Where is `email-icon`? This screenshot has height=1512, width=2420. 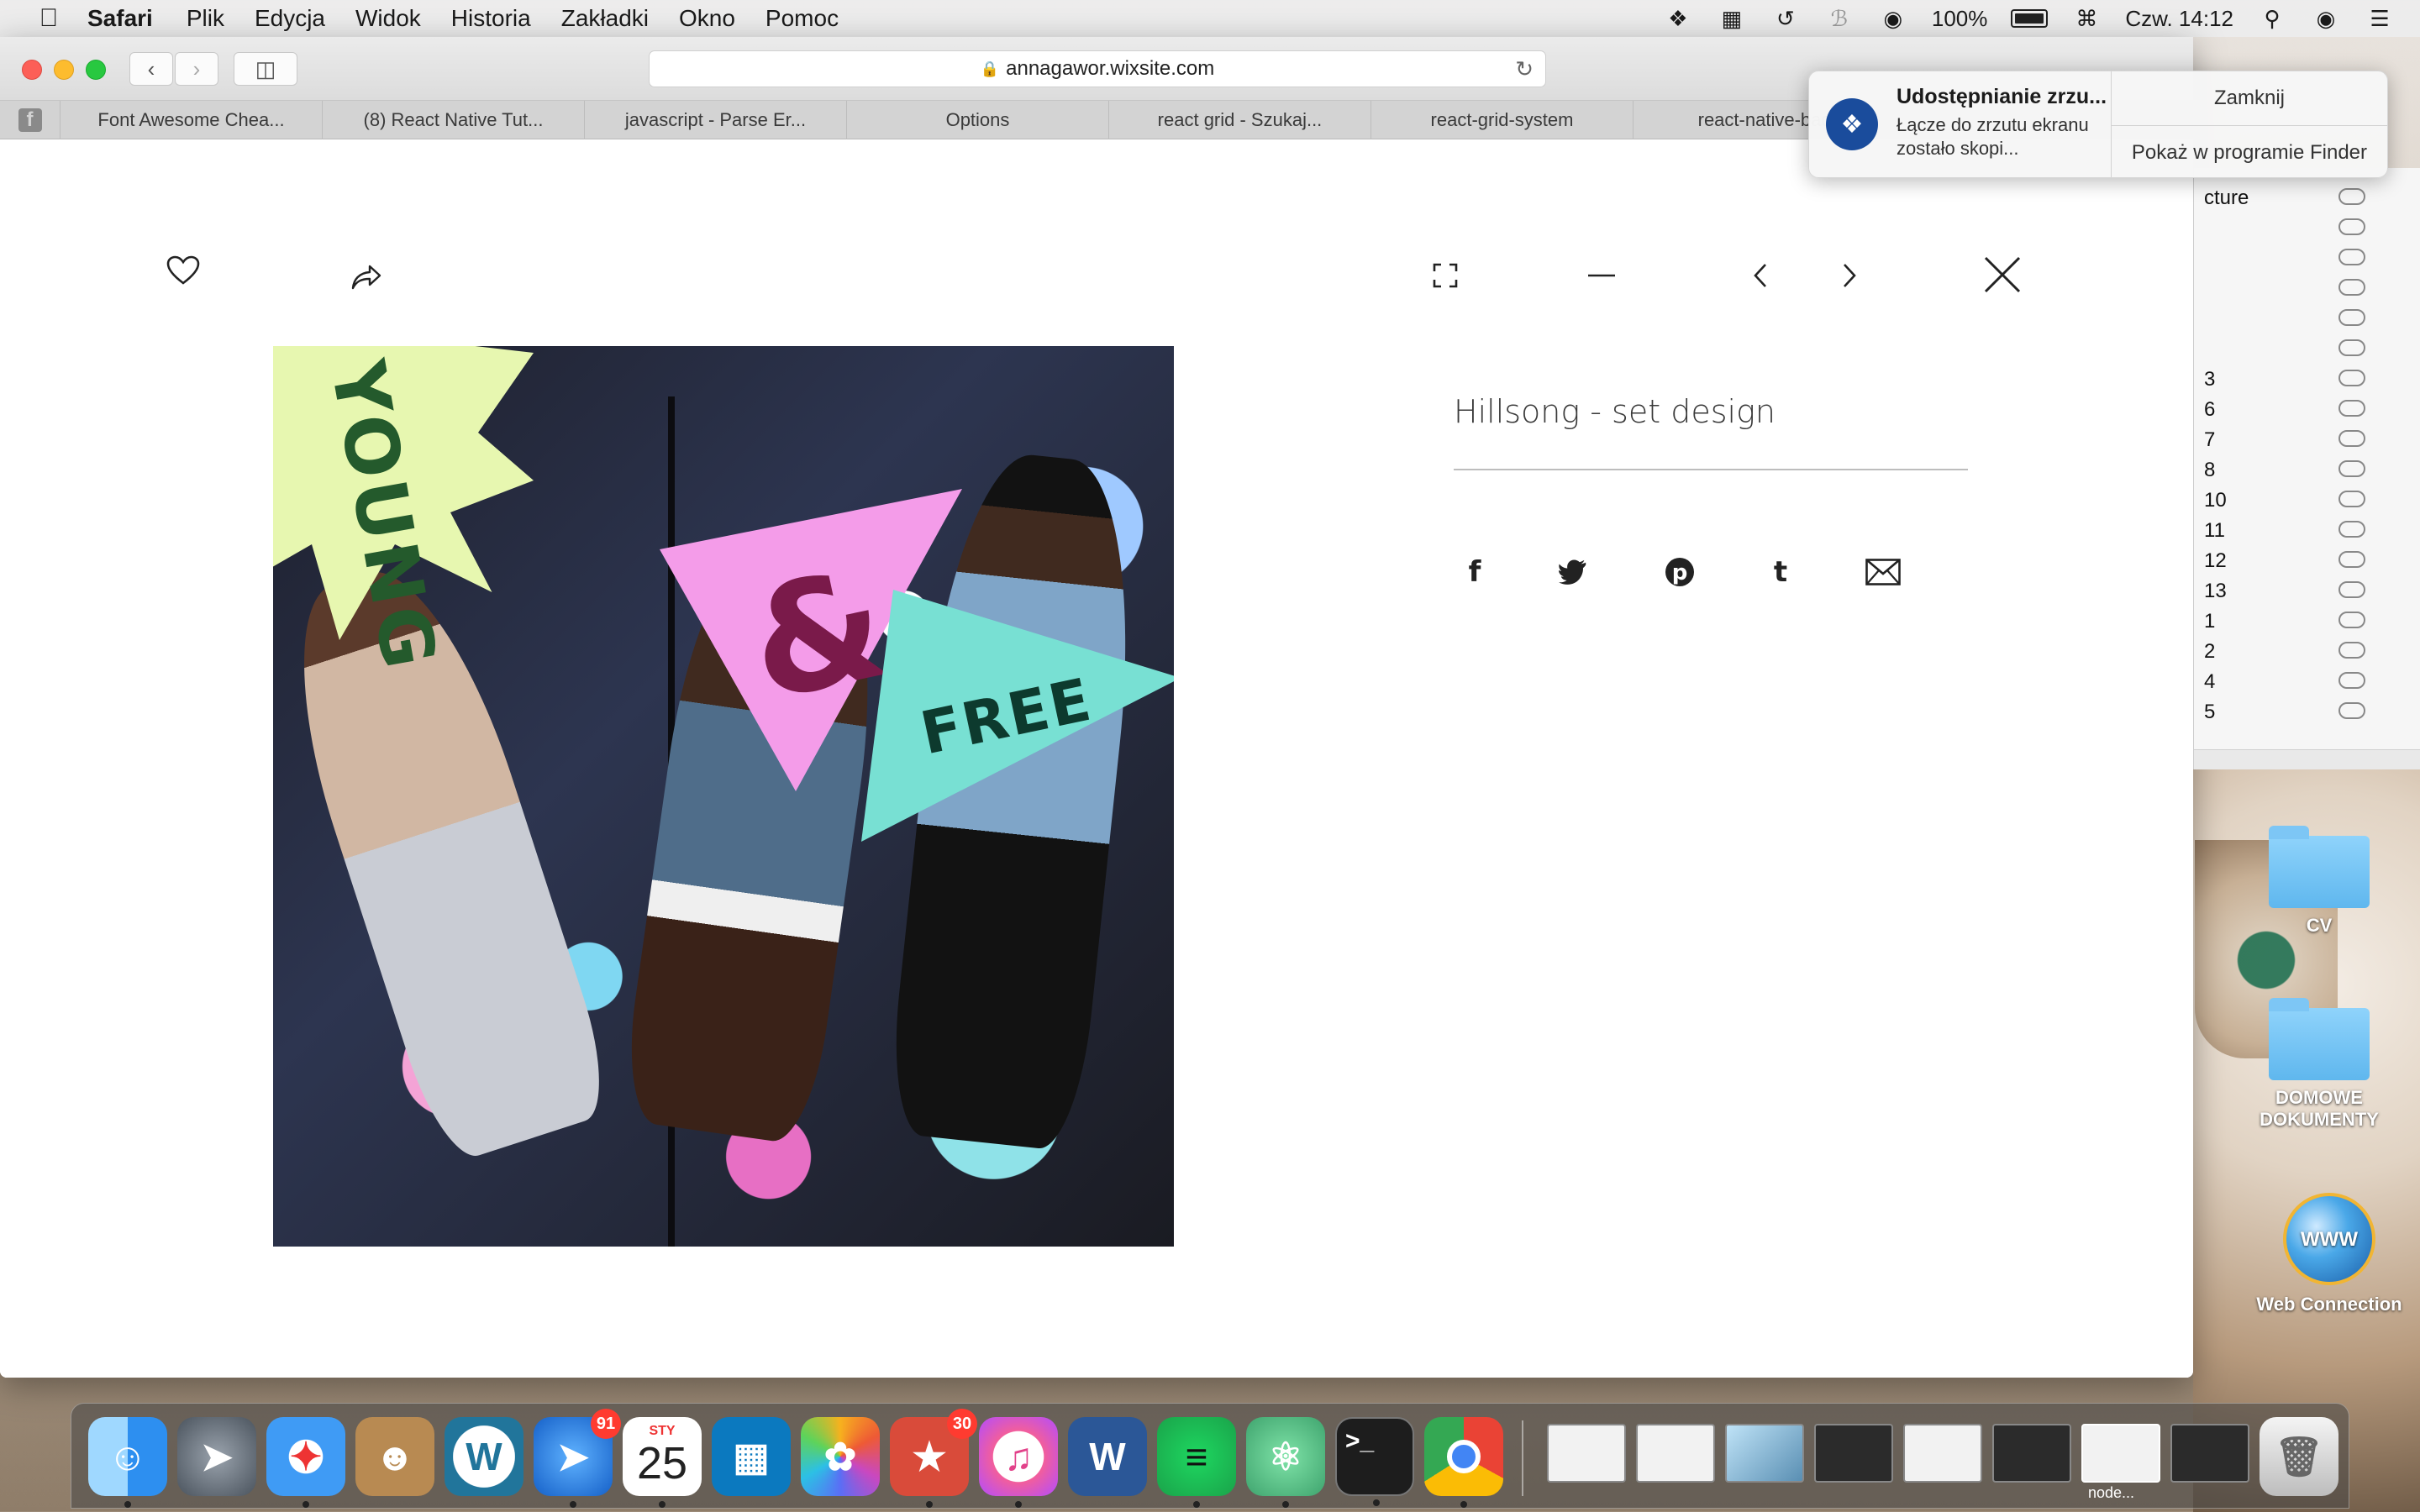
email-icon is located at coordinates (1883, 572).